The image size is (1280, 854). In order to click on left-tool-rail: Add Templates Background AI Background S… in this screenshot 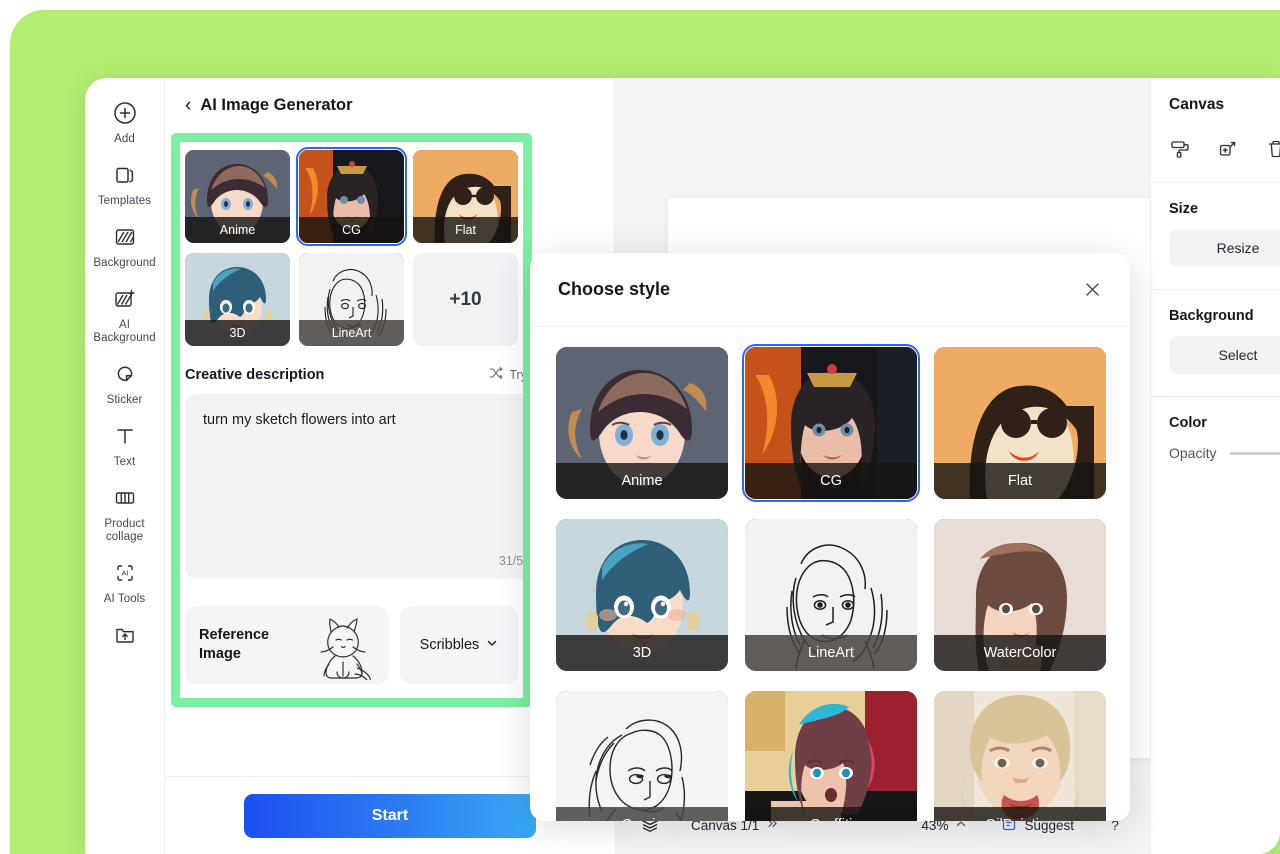, I will do `click(125, 466)`.